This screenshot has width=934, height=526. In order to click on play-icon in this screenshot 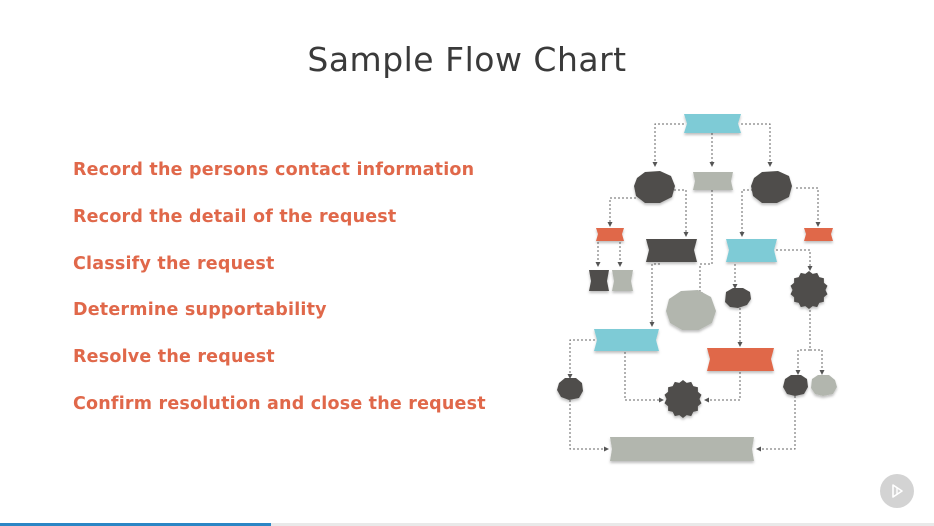, I will do `click(897, 491)`.